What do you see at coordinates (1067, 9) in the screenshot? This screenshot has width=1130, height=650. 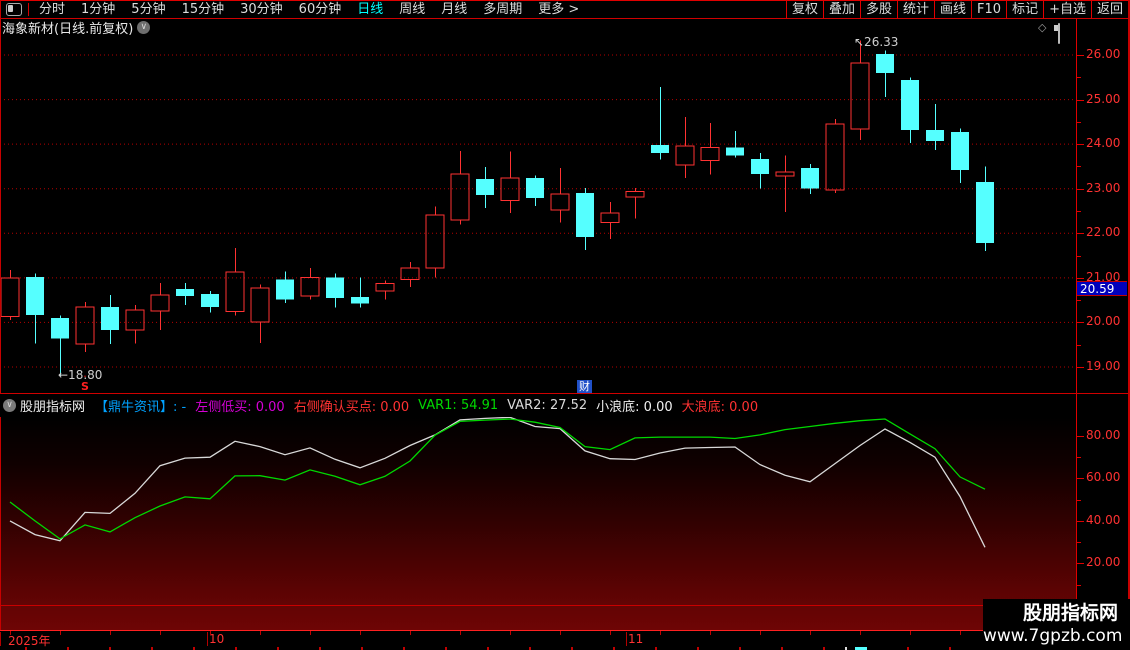 I see `menu-item-tool: +自选` at bounding box center [1067, 9].